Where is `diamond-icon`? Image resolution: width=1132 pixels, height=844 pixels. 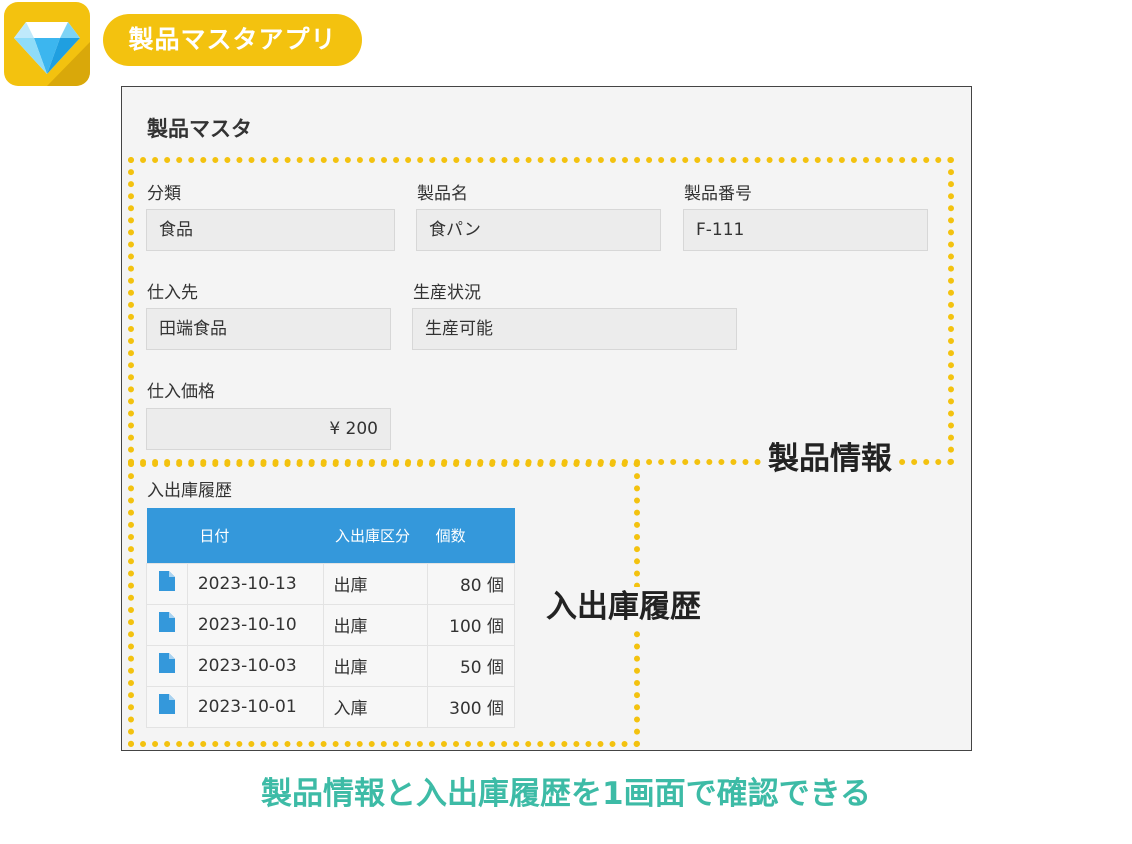
diamond-icon is located at coordinates (52, 54).